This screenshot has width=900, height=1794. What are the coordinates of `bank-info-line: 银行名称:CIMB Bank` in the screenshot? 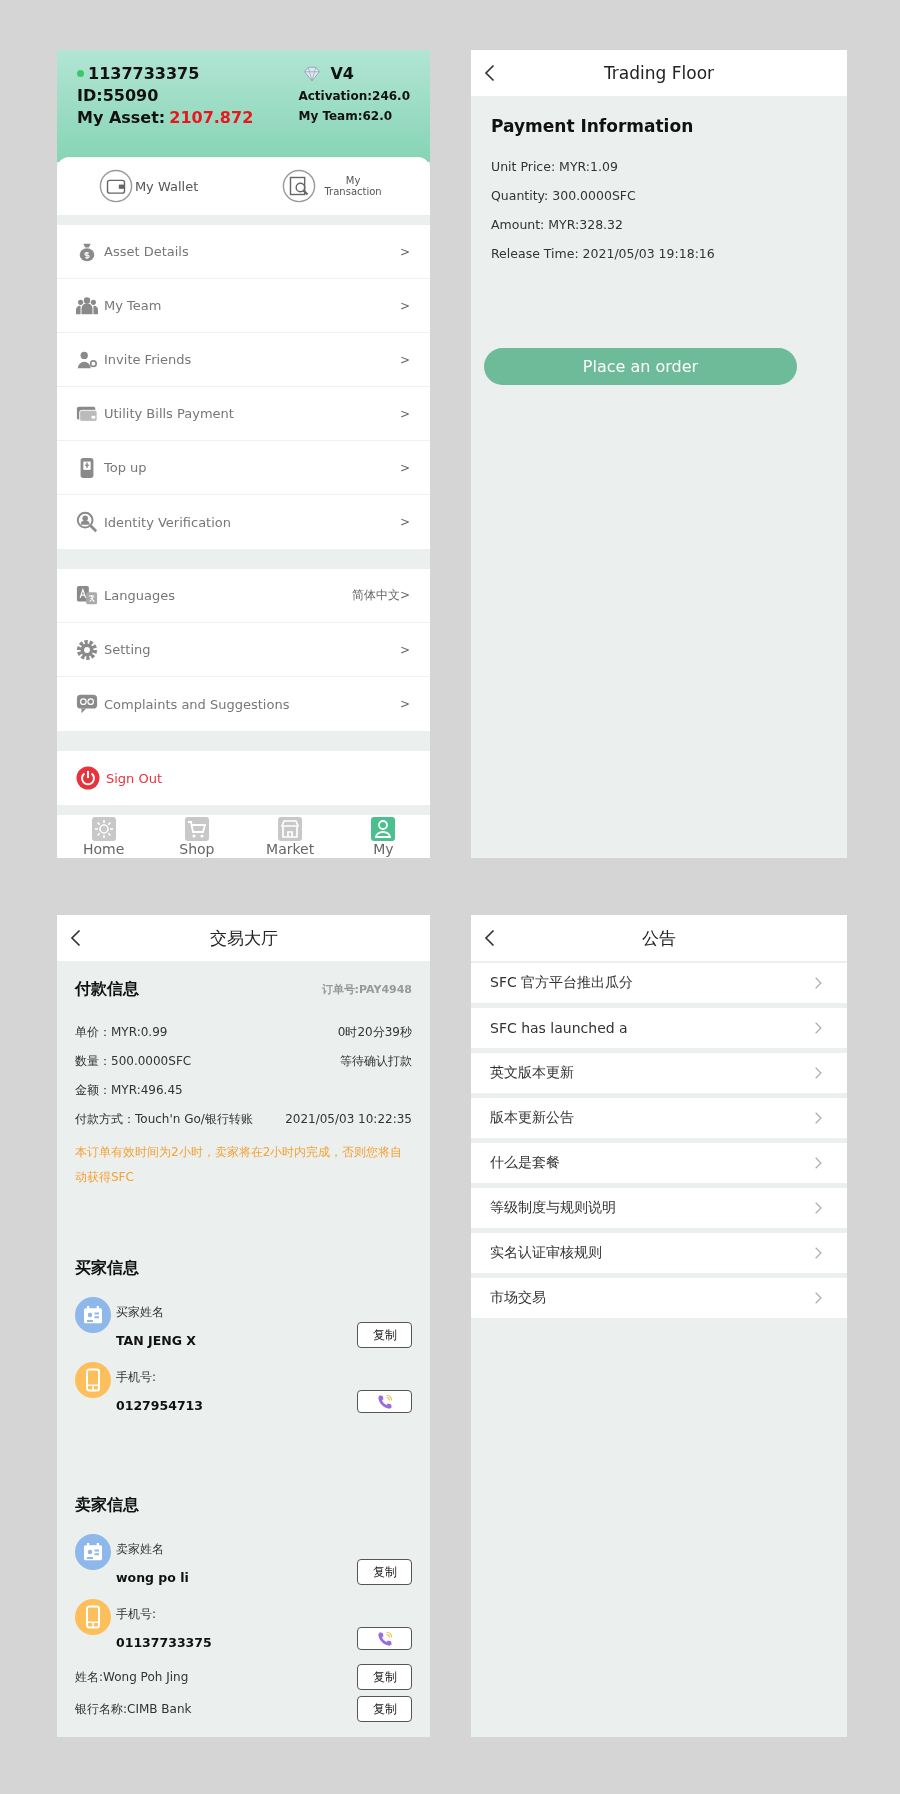 It's located at (133, 1709).